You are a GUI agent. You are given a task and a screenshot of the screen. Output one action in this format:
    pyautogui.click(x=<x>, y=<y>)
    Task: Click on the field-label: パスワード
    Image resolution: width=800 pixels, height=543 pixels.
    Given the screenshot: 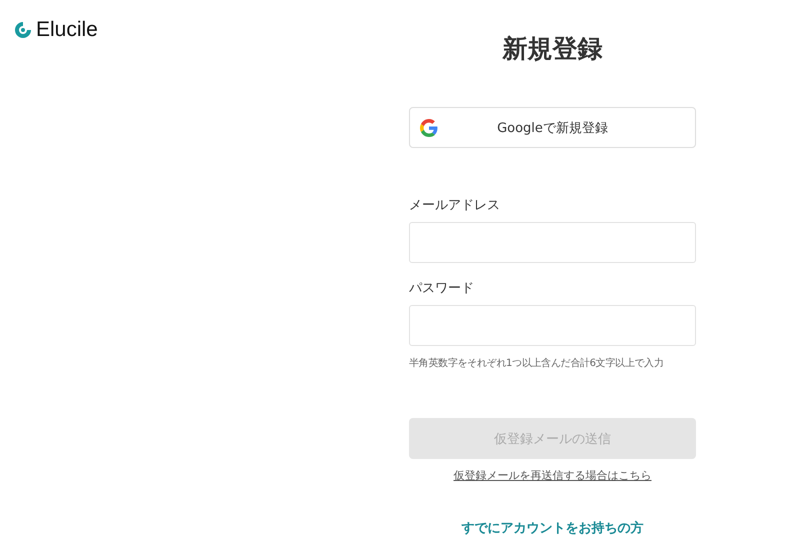 What is the action you would take?
    pyautogui.click(x=441, y=288)
    